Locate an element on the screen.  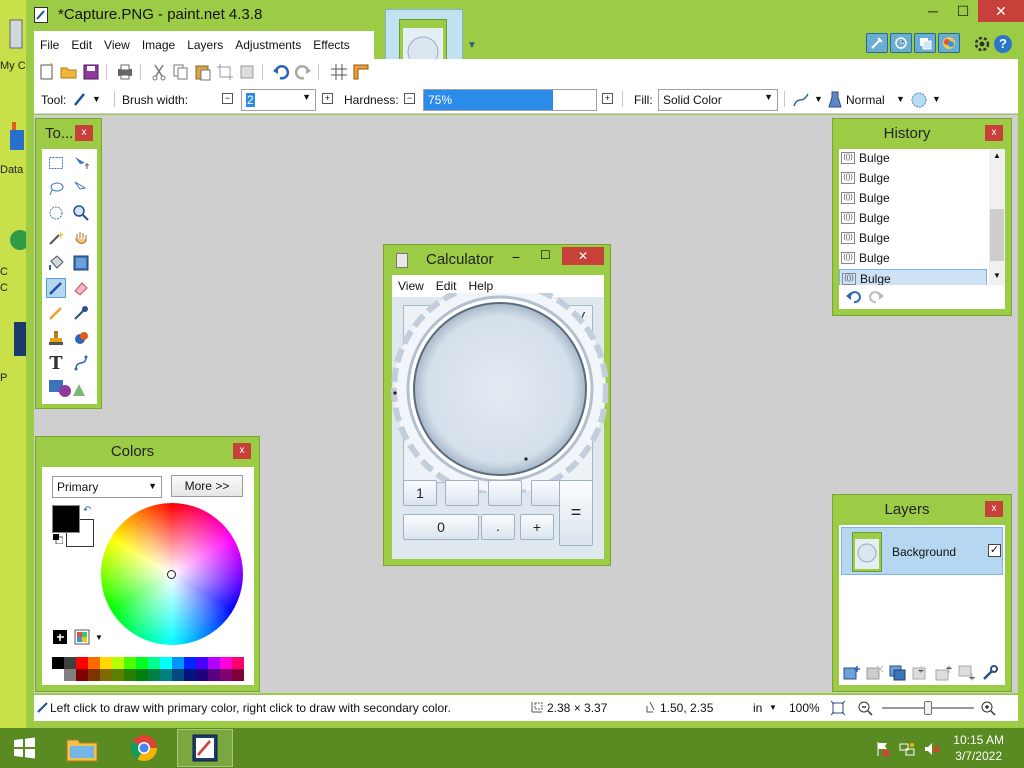
copy-icon is located at coordinates (181, 72).